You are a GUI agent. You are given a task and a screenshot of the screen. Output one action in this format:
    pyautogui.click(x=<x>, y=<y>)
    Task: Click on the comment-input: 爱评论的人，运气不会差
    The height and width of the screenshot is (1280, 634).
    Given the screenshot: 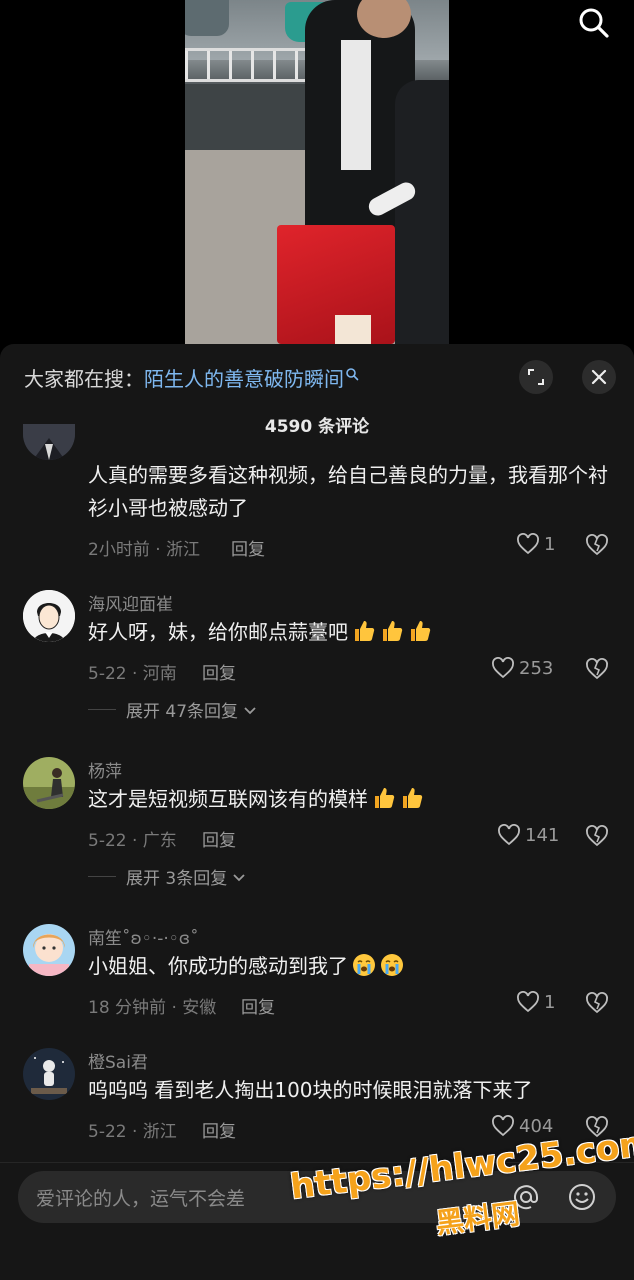 What is the action you would take?
    pyautogui.click(x=317, y=1197)
    